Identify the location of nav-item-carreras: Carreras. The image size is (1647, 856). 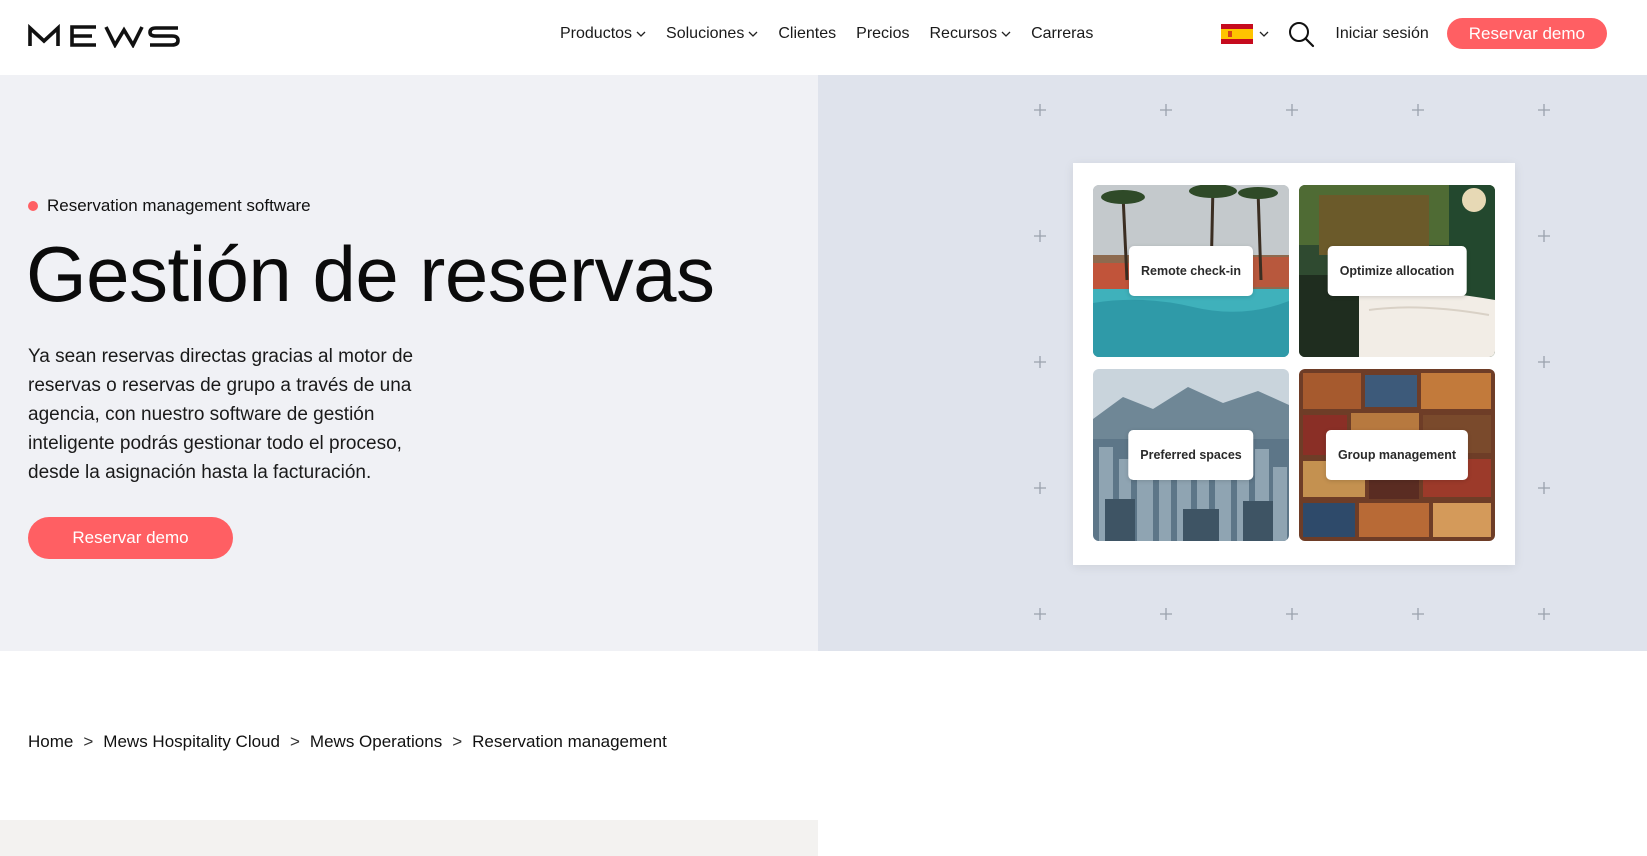
(1062, 34).